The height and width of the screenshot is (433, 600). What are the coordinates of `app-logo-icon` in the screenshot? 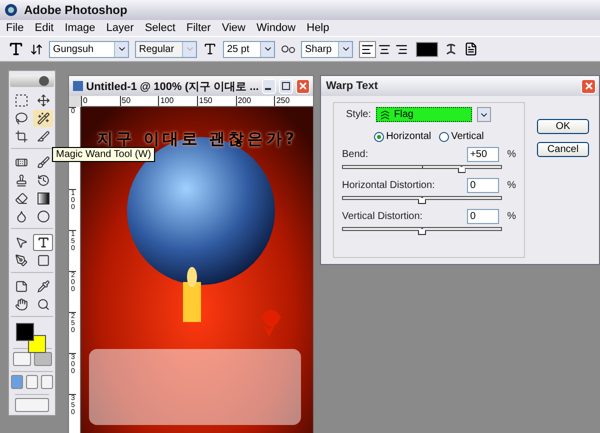 It's located at (11, 10).